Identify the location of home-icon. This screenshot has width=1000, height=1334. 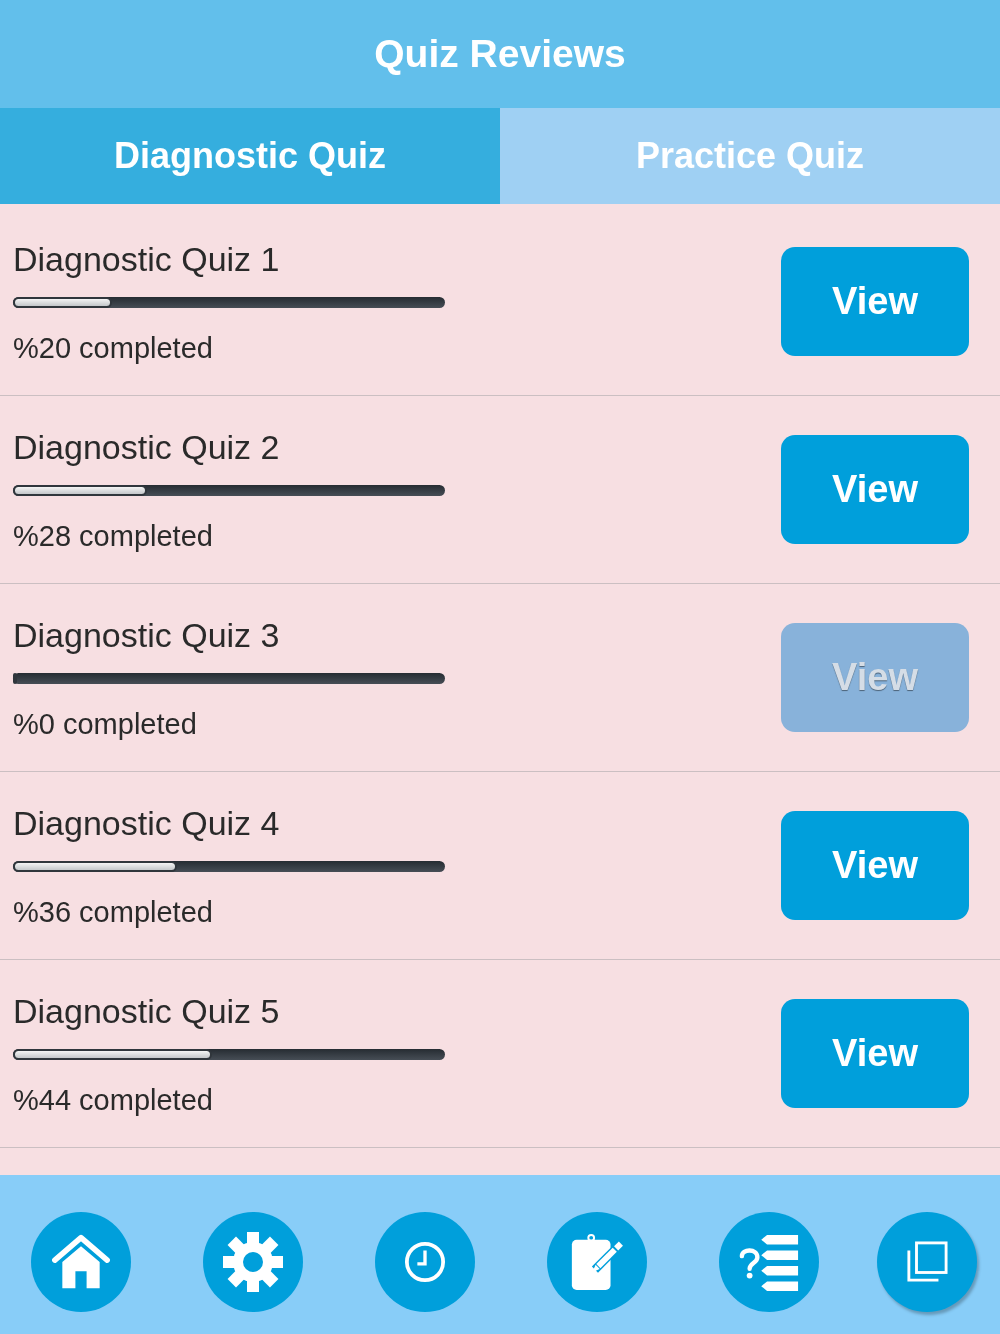
(81, 1262).